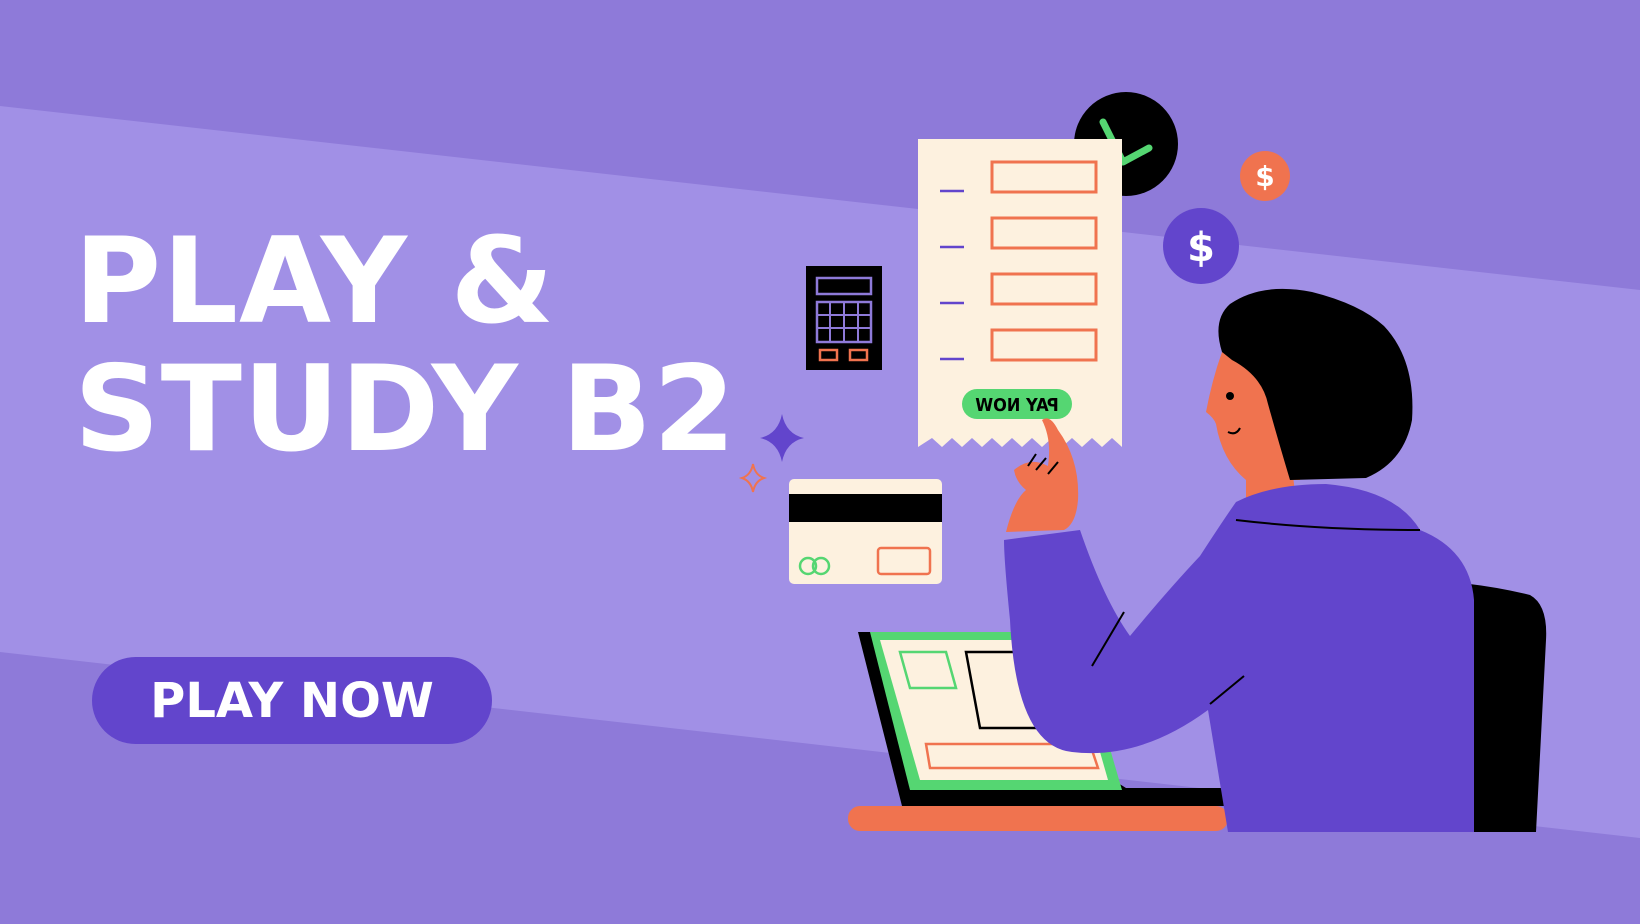 The image size is (1640, 924). Describe the element at coordinates (1020, 293) in the screenshot. I see `receipt: PAY NOW` at that location.